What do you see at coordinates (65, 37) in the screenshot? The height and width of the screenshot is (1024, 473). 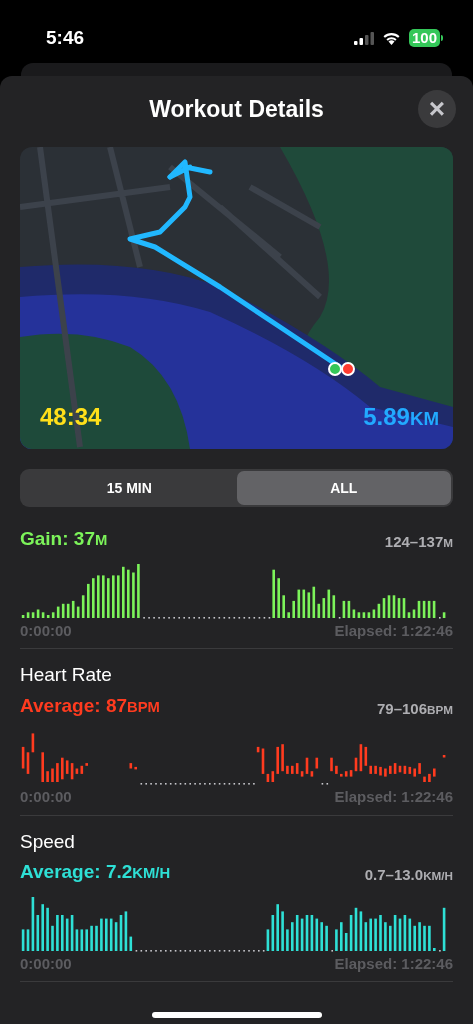 I see `status-time: 5:46` at bounding box center [65, 37].